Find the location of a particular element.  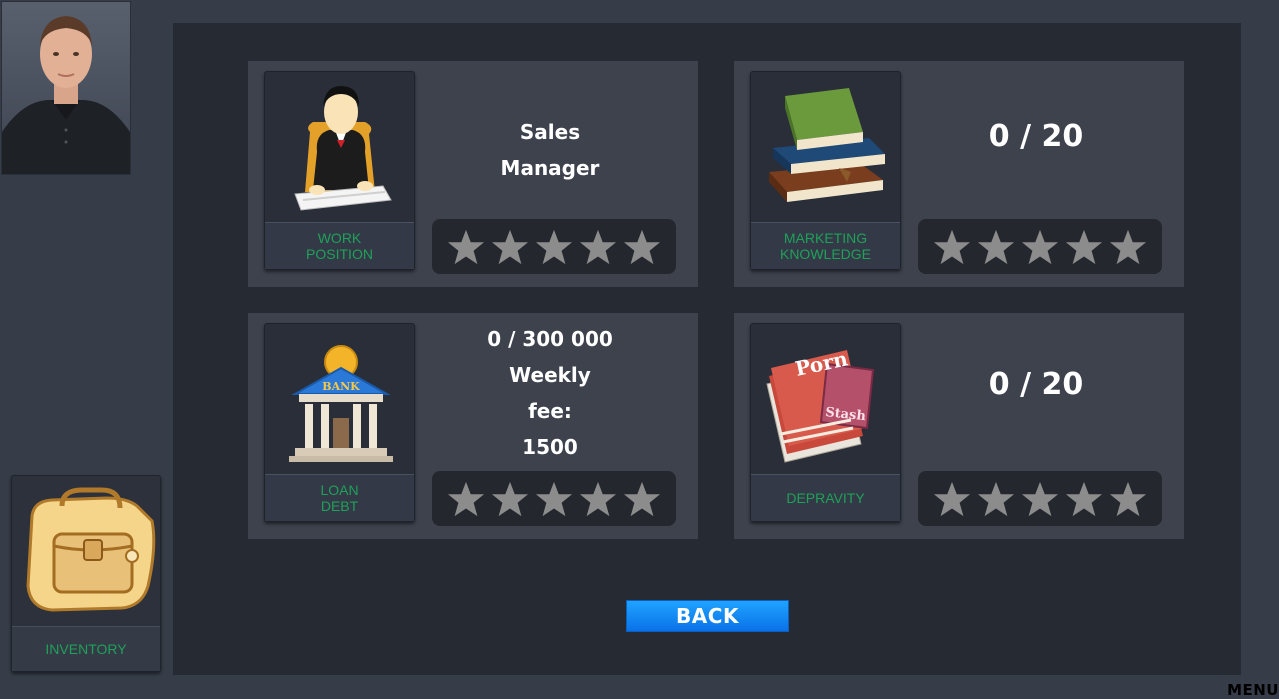

back-button: BACK is located at coordinates (707, 616).